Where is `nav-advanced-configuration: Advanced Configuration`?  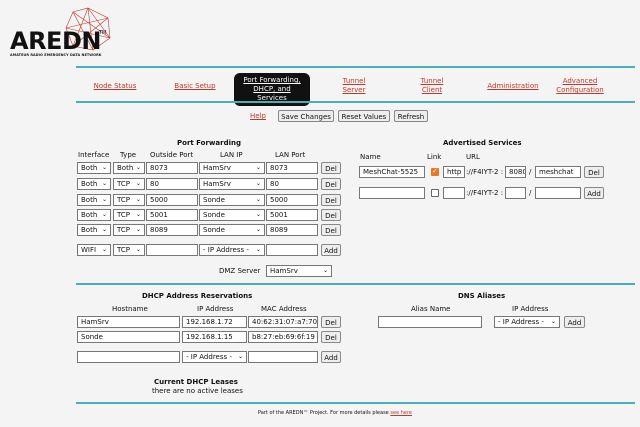
nav-advanced-configuration: Advanced Configuration is located at coordinates (580, 86).